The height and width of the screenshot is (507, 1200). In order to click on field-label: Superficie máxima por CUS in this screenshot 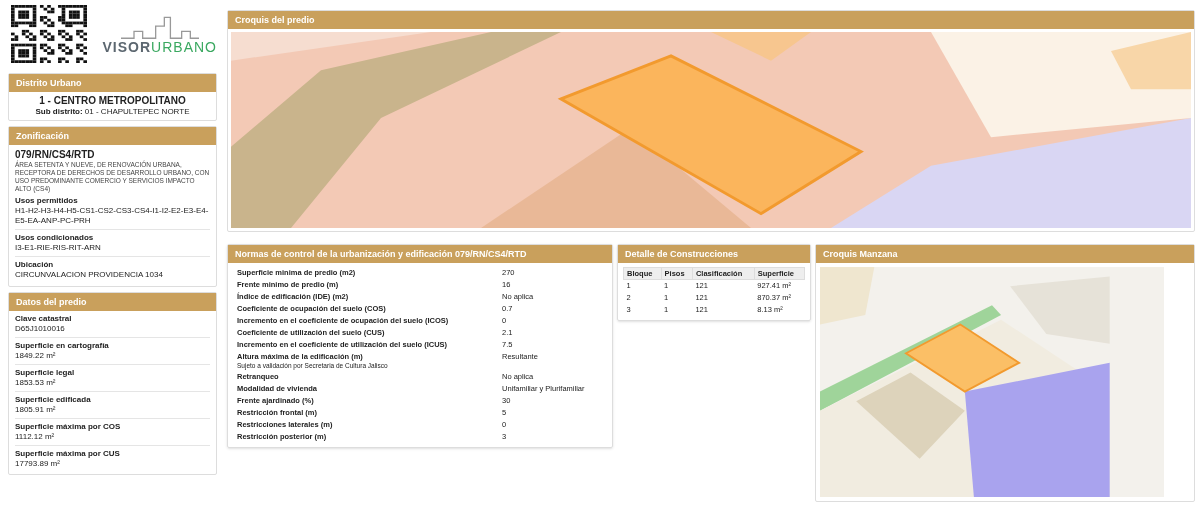, I will do `click(68, 454)`.